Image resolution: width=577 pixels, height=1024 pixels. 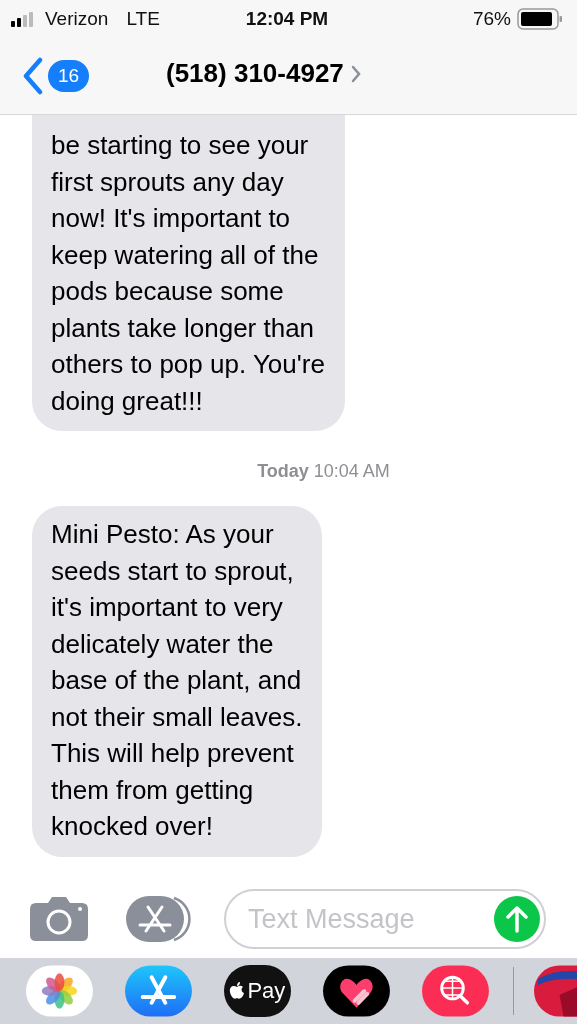 I want to click on heart-app-icon, so click(x=356, y=991).